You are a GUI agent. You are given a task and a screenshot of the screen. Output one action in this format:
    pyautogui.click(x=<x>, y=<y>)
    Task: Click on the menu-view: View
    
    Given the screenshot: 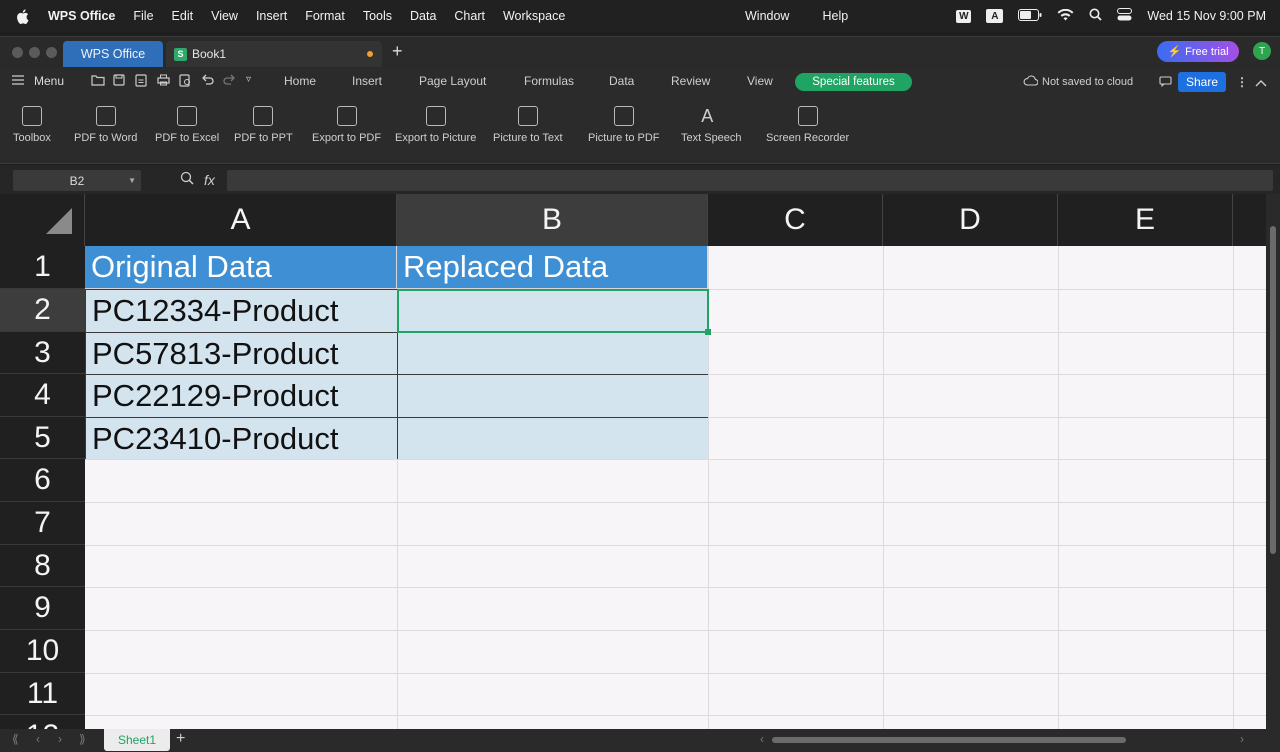 What is the action you would take?
    pyautogui.click(x=224, y=16)
    